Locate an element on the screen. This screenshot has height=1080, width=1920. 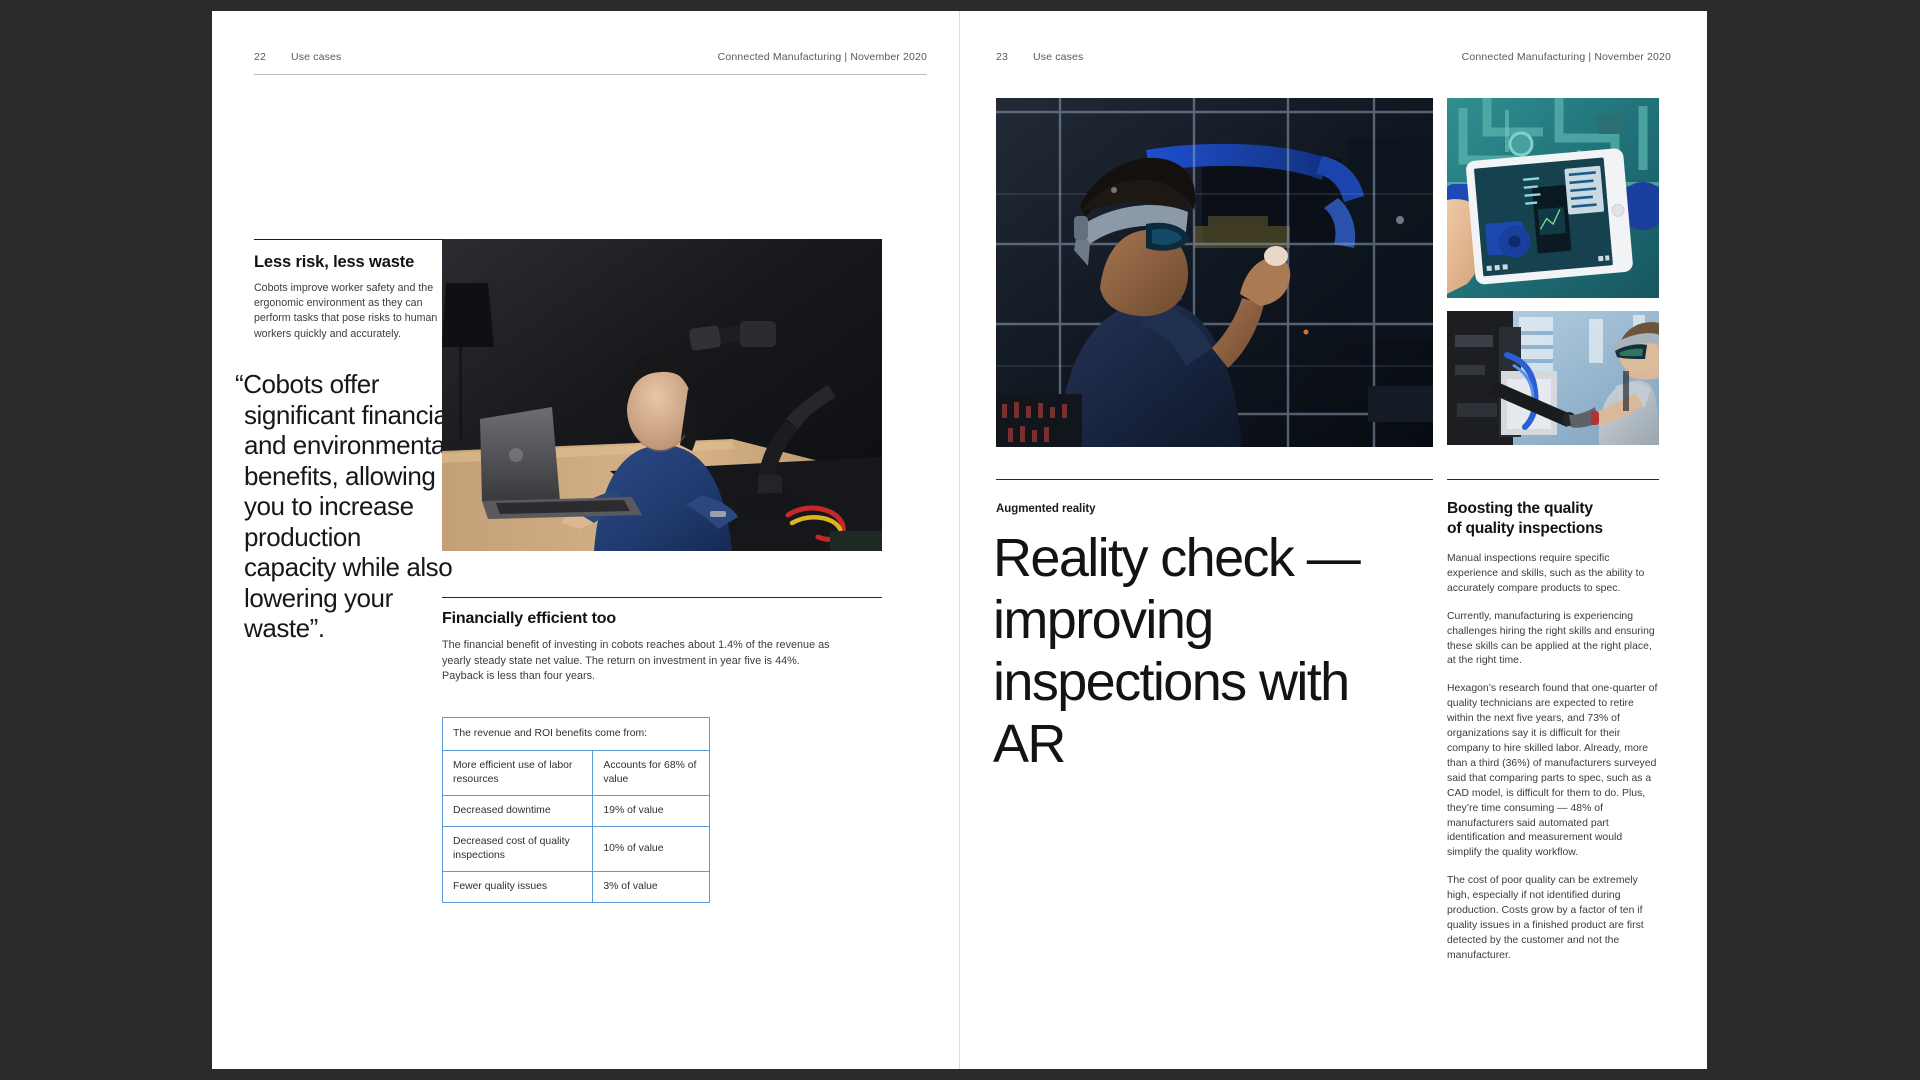
photo-cobot-artwork is located at coordinates (662, 395).